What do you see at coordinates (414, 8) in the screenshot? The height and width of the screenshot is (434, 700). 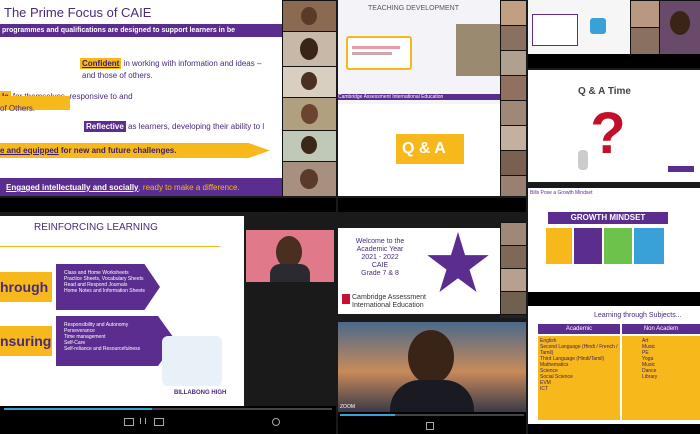 I see `teaching-title: TEACHING DEVELOPMENT` at bounding box center [414, 8].